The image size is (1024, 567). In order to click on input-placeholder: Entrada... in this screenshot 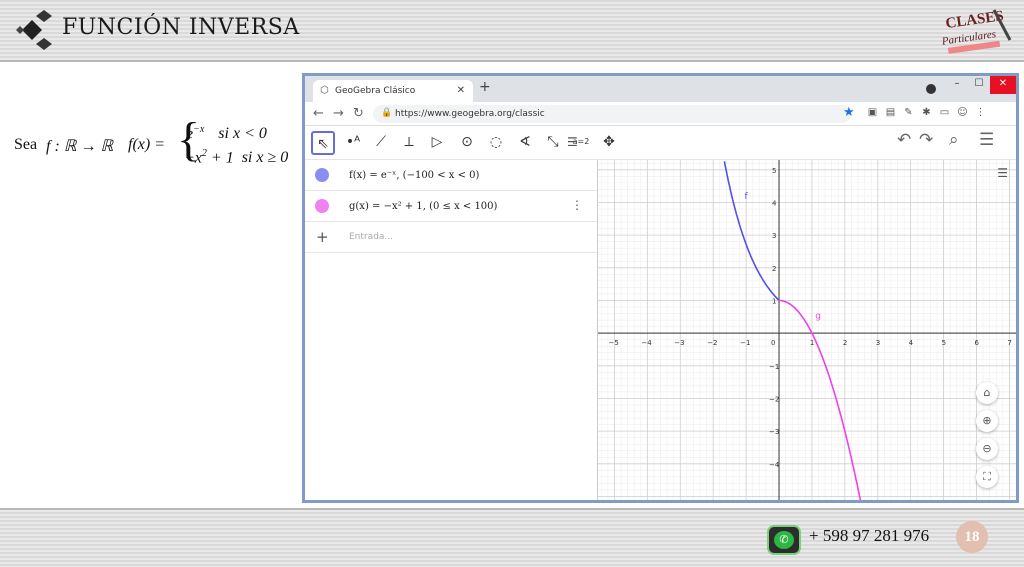, I will do `click(371, 237)`.